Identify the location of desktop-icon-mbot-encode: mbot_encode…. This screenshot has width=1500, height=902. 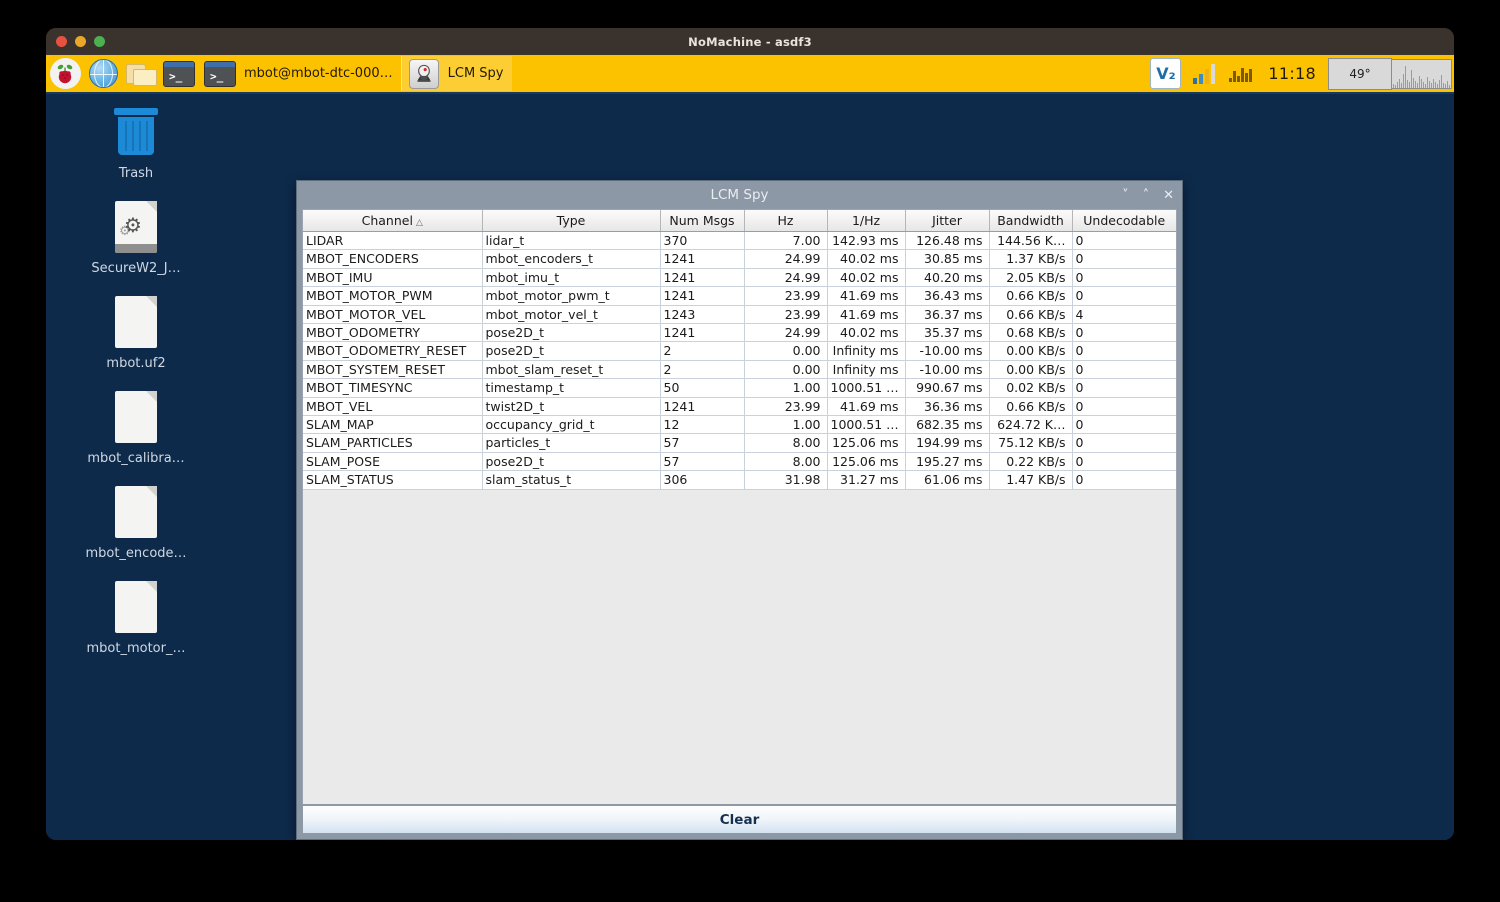
(136, 521).